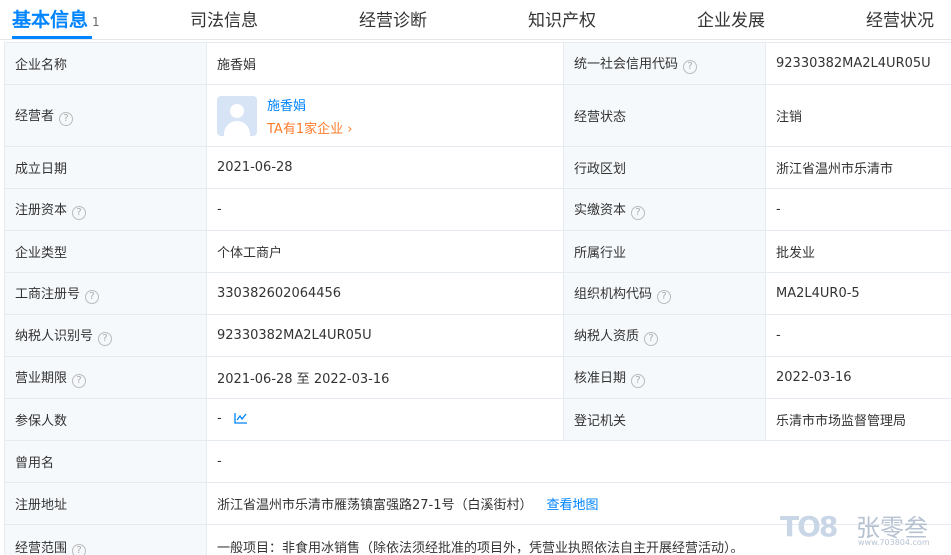  What do you see at coordinates (613, 294) in the screenshot?
I see `org-code-label-text: 组织机构代码` at bounding box center [613, 294].